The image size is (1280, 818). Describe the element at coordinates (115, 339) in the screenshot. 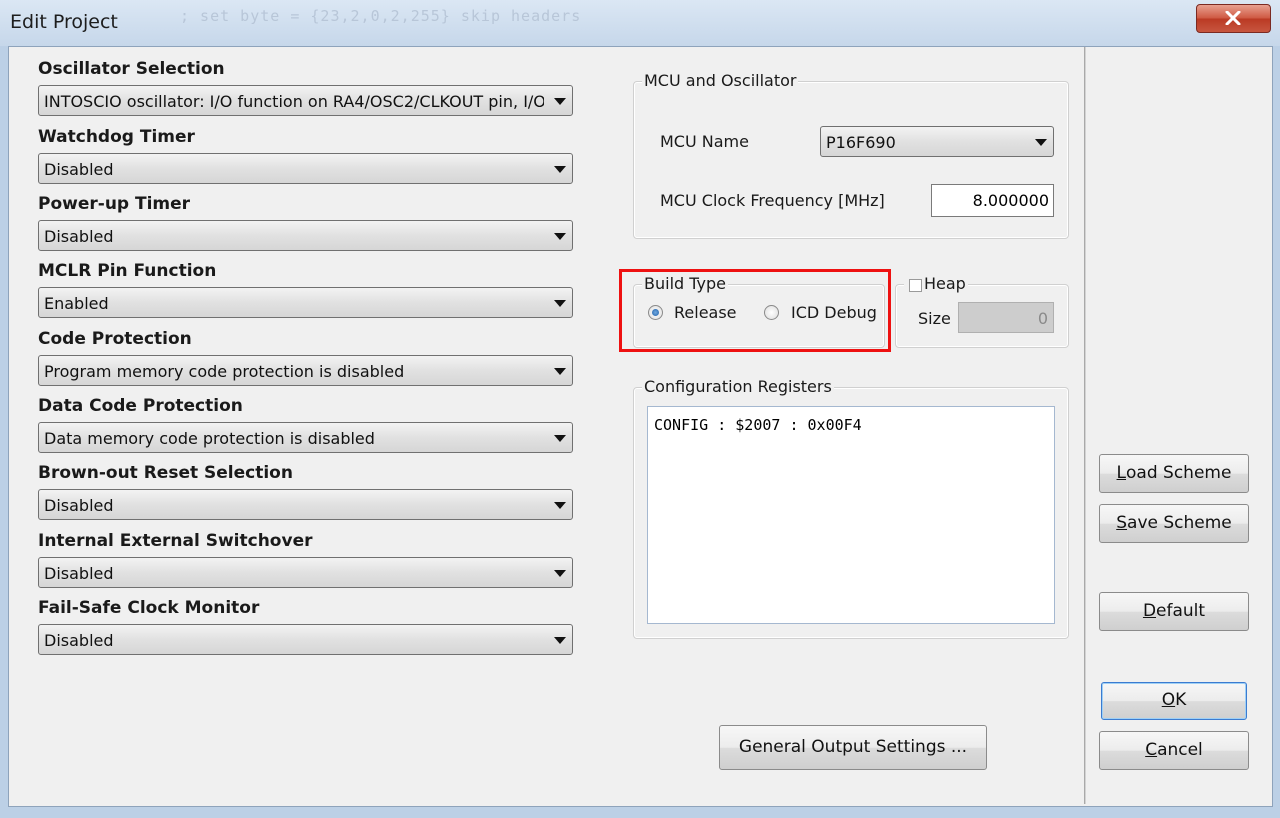

I see `code-protection-label: Code Protection` at that location.